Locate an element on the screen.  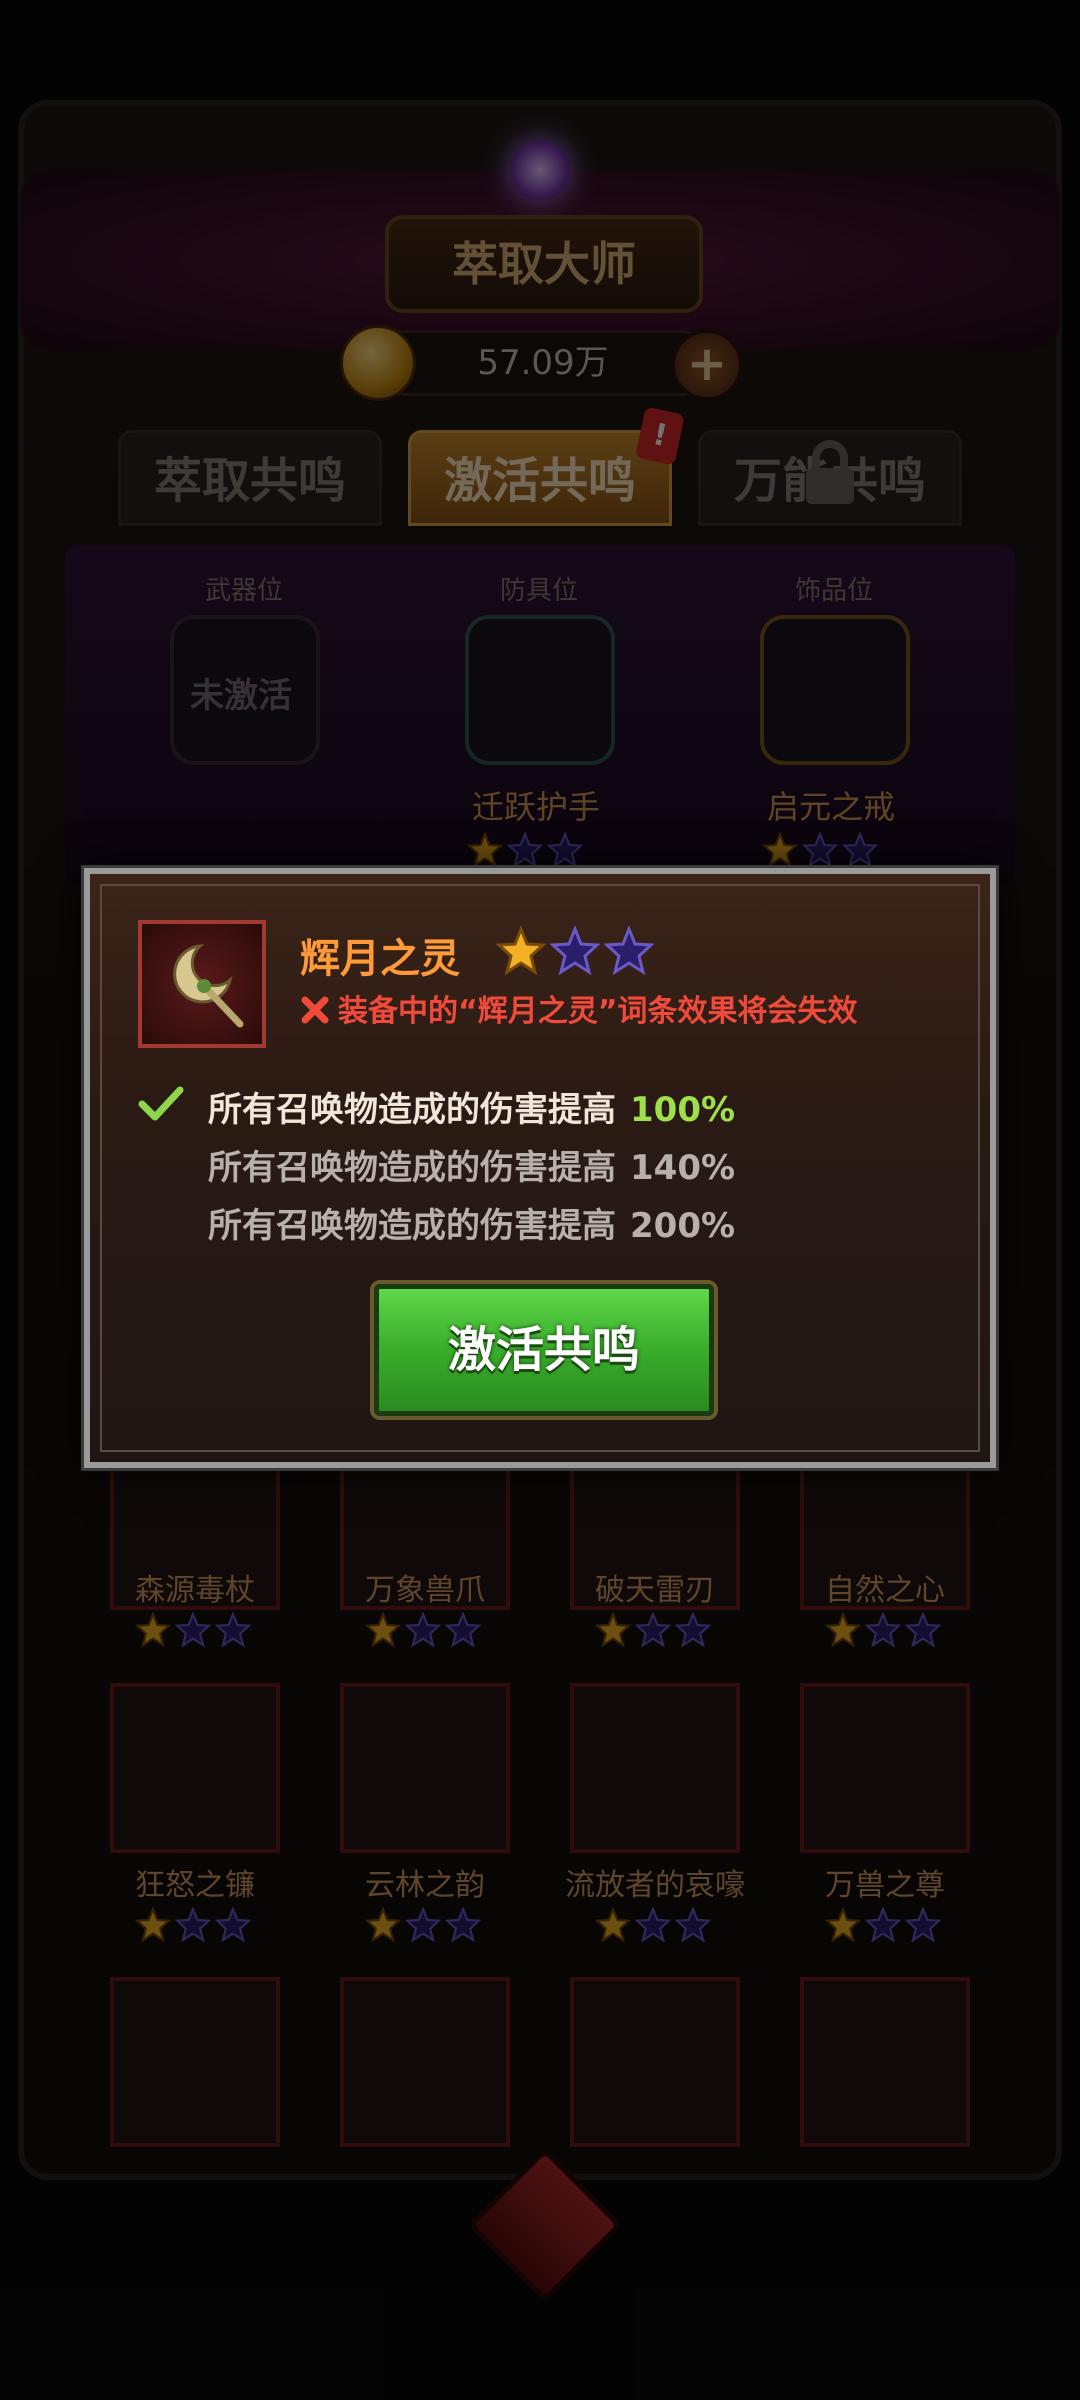
tab-activate-resonance: 激活共鸣 is located at coordinates (540, 478).